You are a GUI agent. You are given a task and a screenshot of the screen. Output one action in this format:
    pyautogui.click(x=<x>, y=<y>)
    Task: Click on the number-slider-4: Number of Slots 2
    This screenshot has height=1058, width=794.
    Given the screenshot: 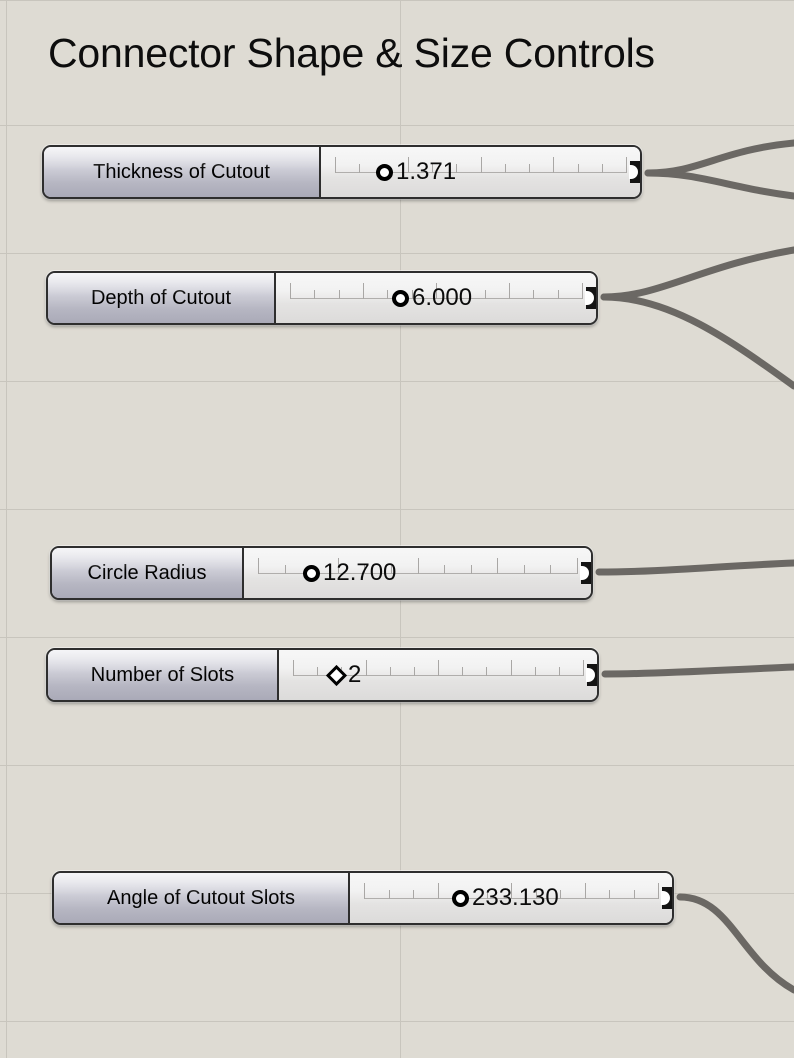 What is the action you would take?
    pyautogui.click(x=322, y=675)
    